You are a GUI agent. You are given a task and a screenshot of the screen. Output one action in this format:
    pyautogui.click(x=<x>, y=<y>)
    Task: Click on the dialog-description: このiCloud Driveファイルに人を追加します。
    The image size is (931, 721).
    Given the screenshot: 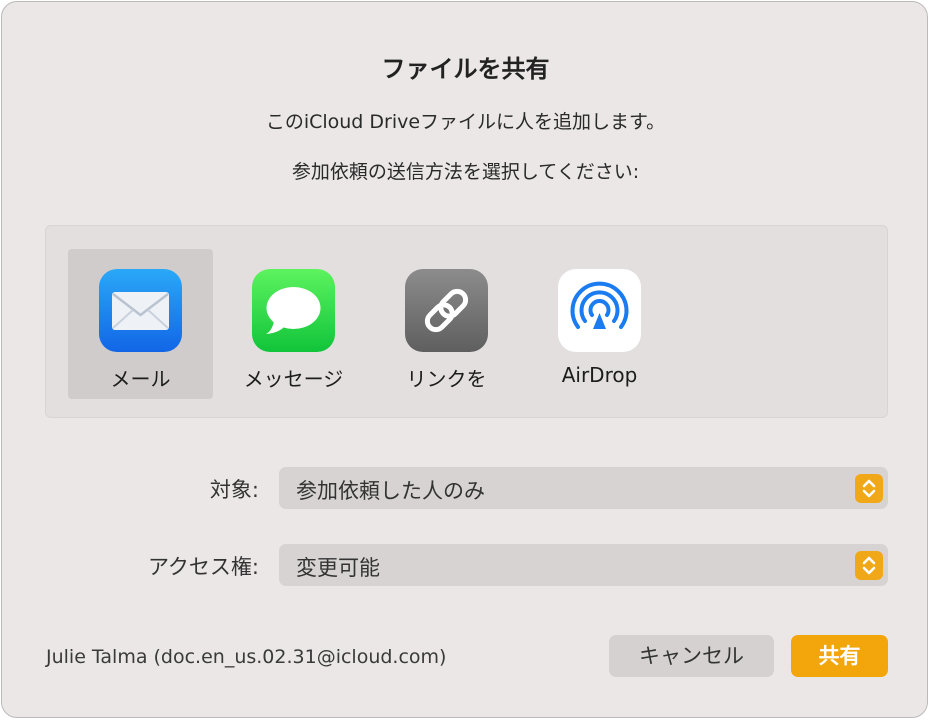 What is the action you would take?
    pyautogui.click(x=465, y=122)
    